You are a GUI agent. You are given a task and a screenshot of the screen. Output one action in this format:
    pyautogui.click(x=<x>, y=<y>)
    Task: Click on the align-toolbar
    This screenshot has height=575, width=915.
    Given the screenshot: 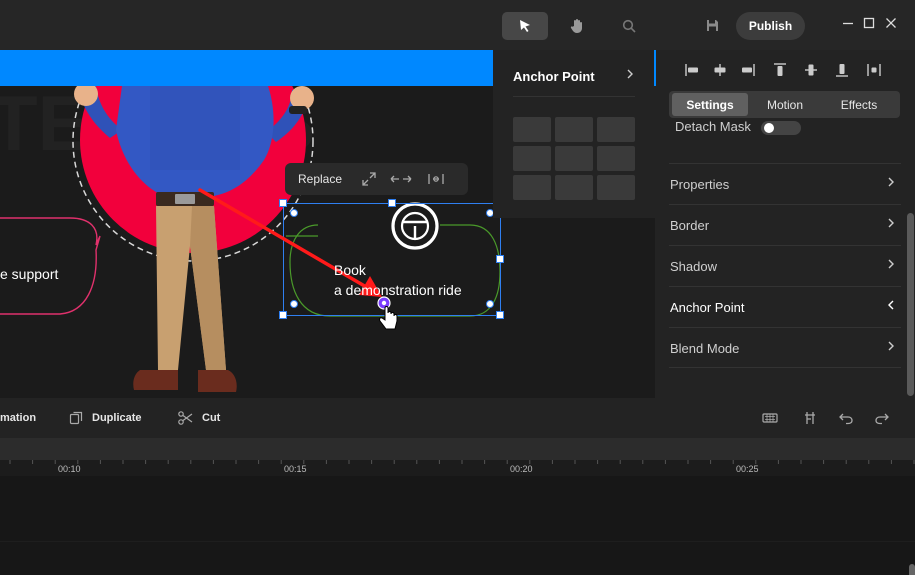 What is the action you would take?
    pyautogui.click(x=785, y=70)
    